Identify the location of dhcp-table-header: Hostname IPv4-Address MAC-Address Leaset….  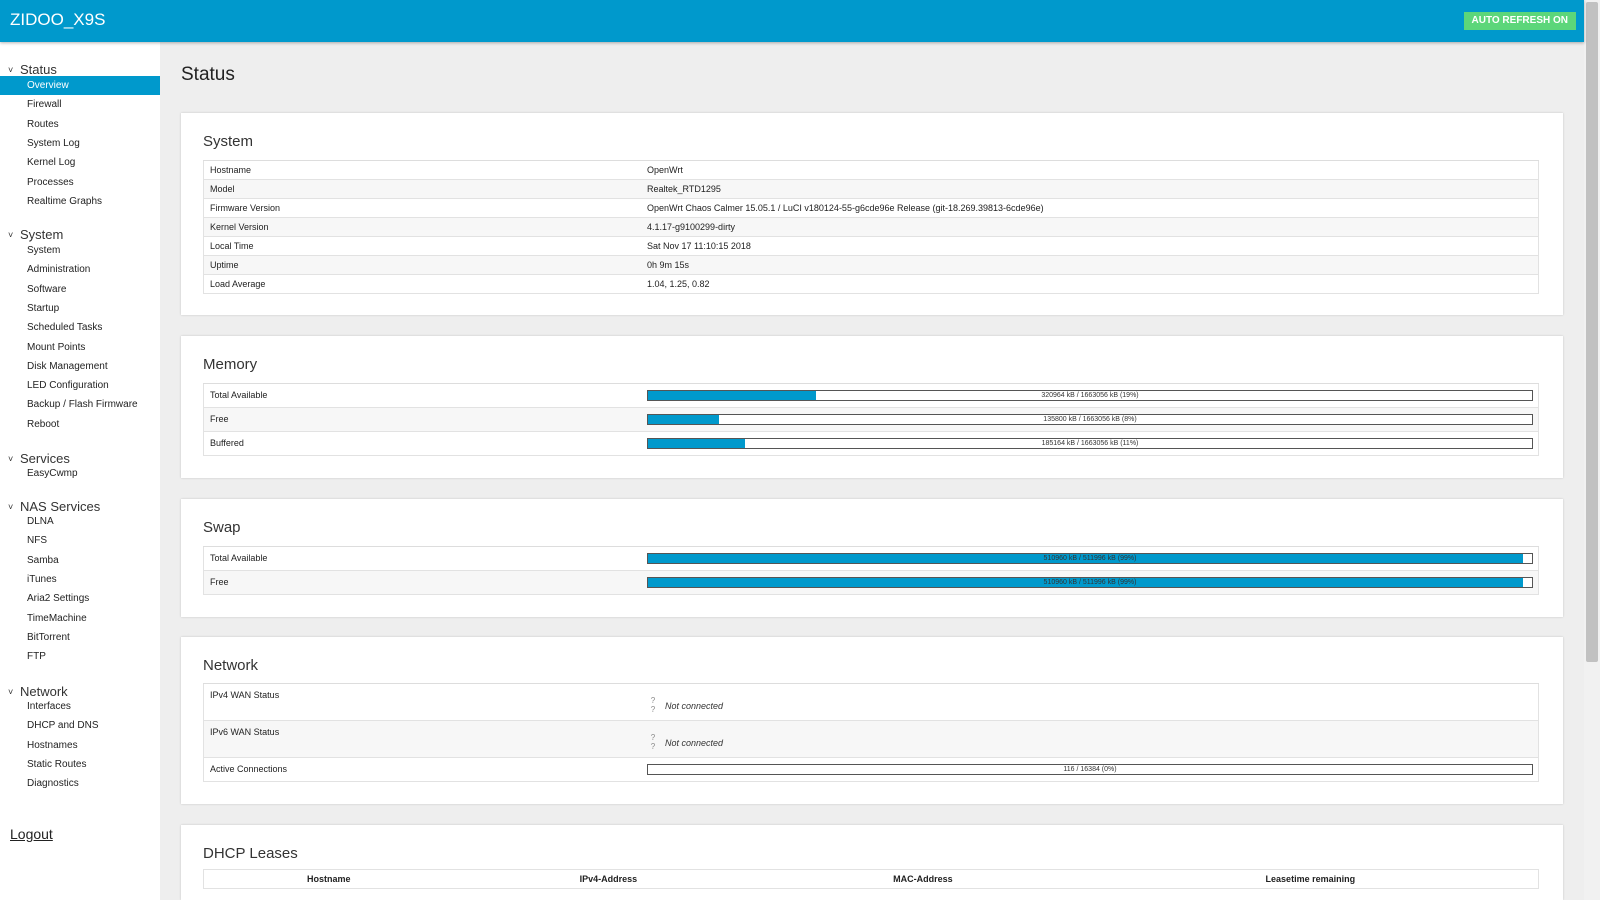
(871, 879).